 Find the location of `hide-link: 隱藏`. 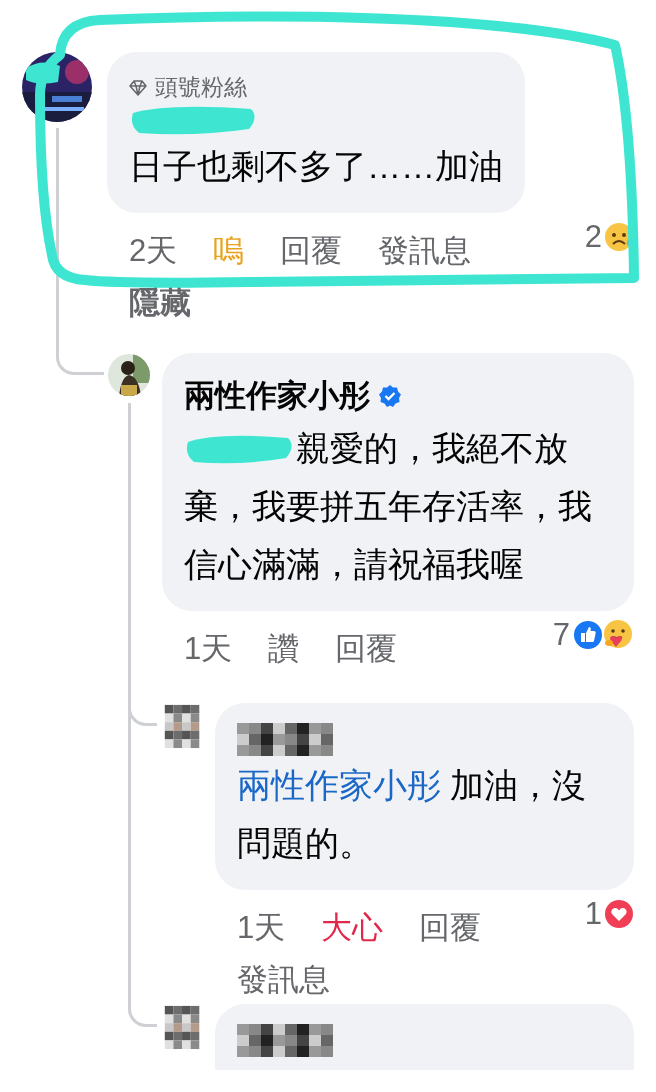

hide-link: 隱藏 is located at coordinates (160, 303).